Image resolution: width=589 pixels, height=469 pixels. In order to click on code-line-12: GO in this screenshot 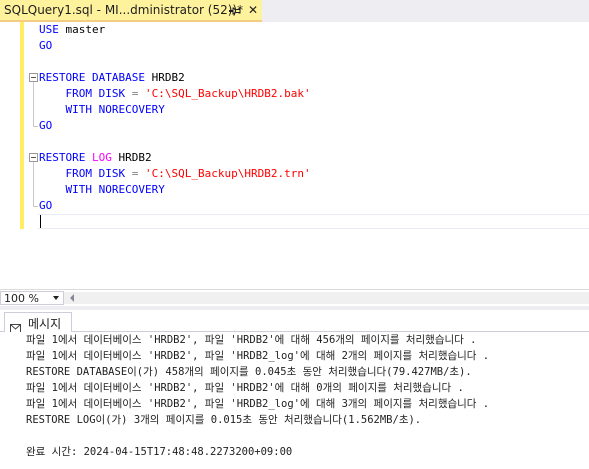, I will do `click(45, 206)`.